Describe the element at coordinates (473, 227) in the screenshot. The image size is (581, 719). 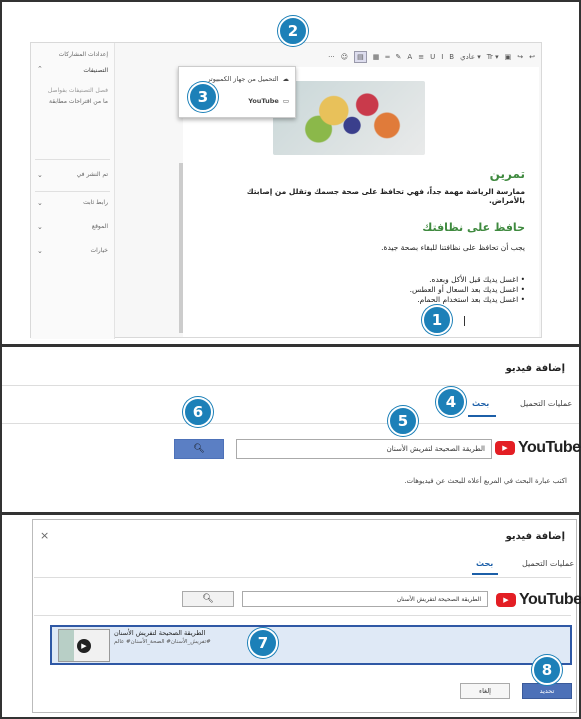
I see `doc-subheading: حافظ على نظافتك` at that location.